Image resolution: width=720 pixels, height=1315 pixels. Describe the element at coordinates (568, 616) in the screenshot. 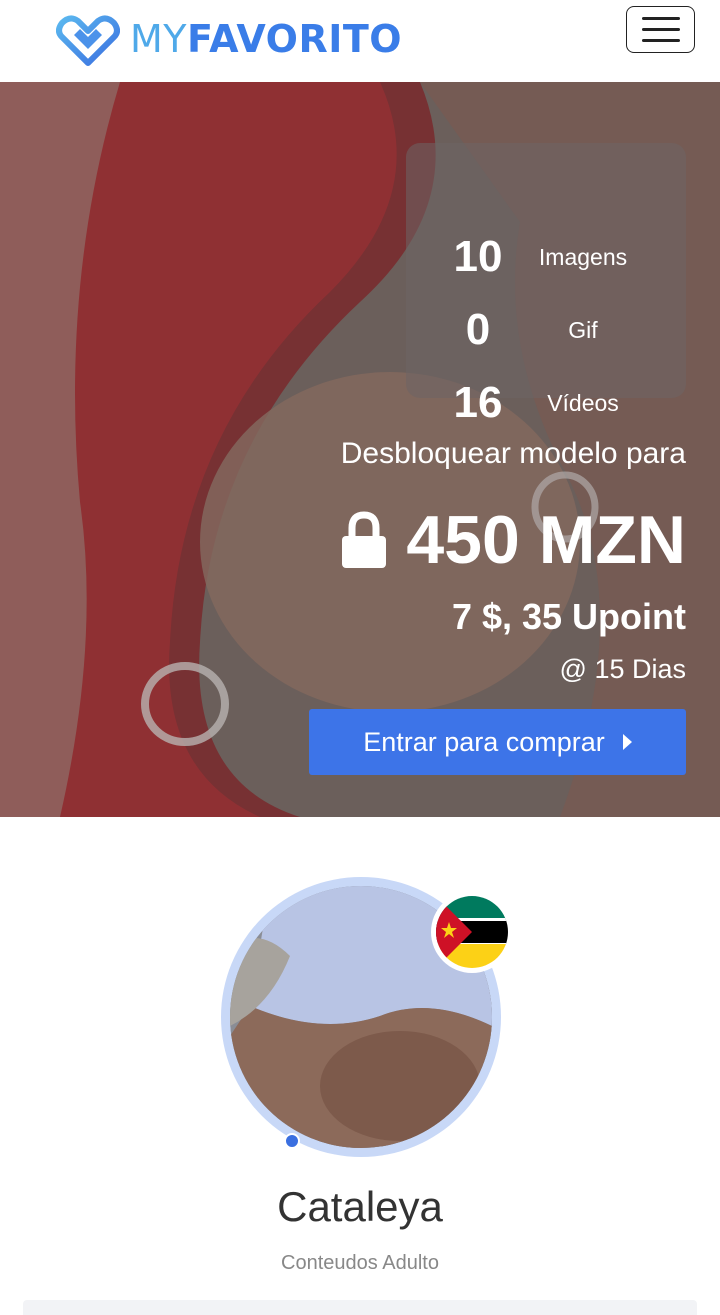

I see `upoint-price: 7 $, 35 Upoint` at that location.